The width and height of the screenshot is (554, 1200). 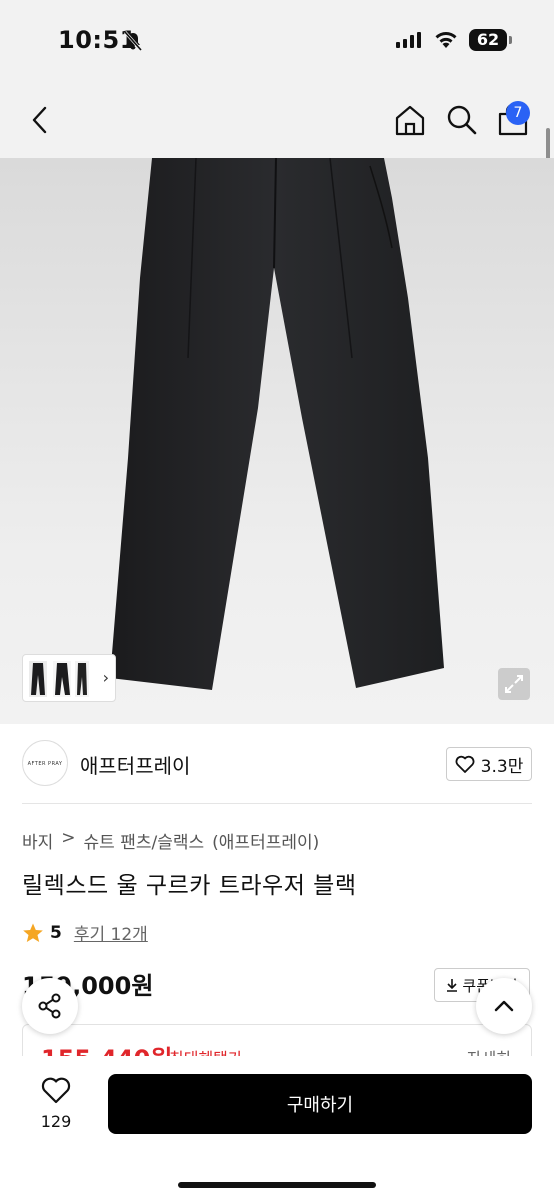 What do you see at coordinates (452, 985) in the screenshot?
I see `download-icon` at bounding box center [452, 985].